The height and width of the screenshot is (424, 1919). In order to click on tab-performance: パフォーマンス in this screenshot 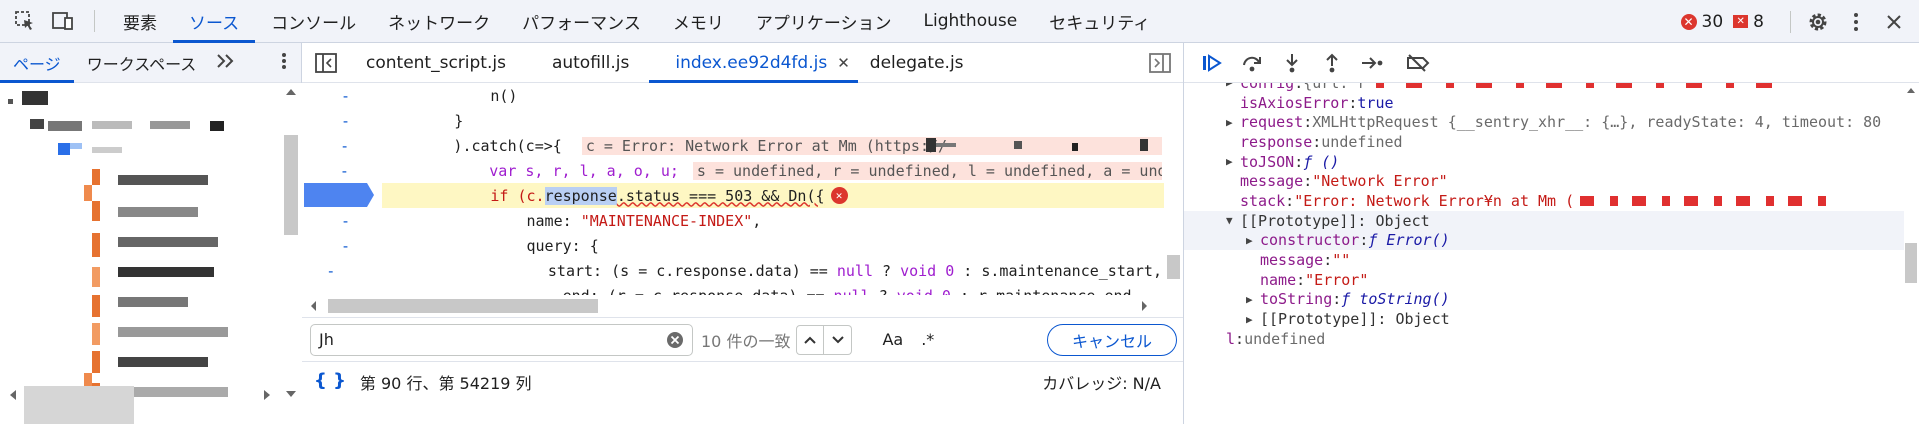, I will do `click(581, 21)`.